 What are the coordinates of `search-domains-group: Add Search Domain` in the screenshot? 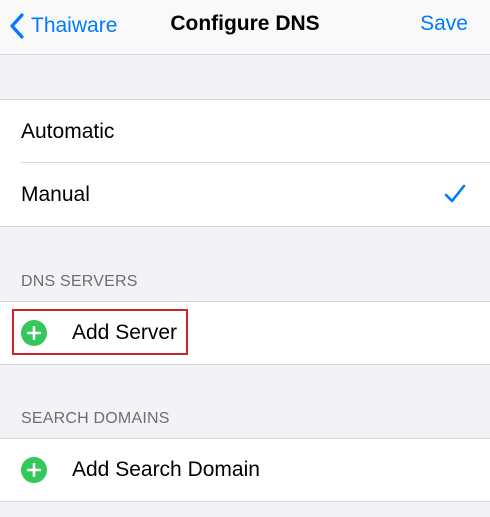 It's located at (245, 470).